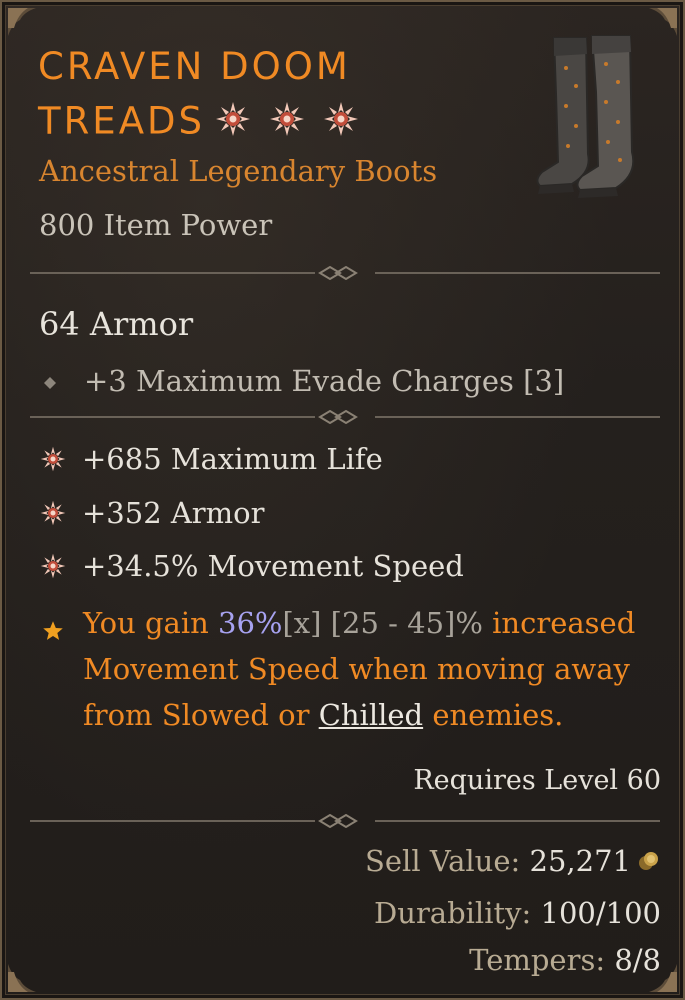 This screenshot has width=685, height=1000. Describe the element at coordinates (232, 459) in the screenshot. I see `affix-text: +685 Maximum Life` at that location.